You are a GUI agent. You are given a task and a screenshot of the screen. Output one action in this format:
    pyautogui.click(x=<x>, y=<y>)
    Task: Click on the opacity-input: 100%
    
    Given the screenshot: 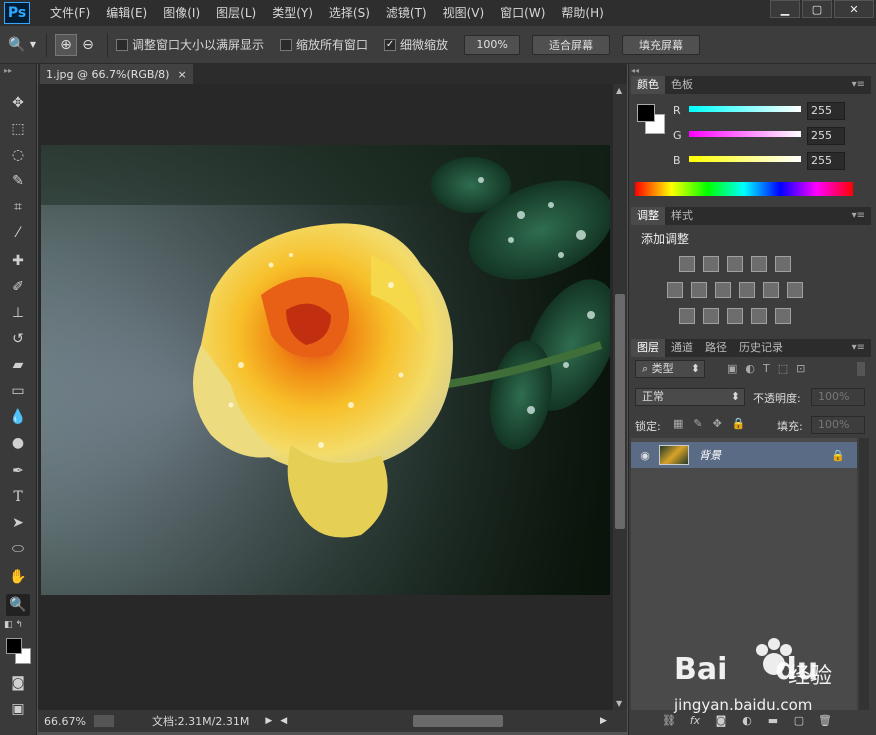 What is the action you would take?
    pyautogui.click(x=838, y=397)
    